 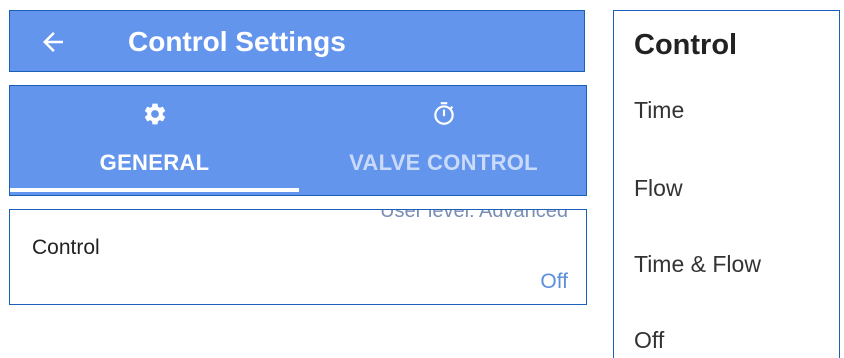 What do you see at coordinates (66, 247) in the screenshot?
I see `setting-label: Control` at bounding box center [66, 247].